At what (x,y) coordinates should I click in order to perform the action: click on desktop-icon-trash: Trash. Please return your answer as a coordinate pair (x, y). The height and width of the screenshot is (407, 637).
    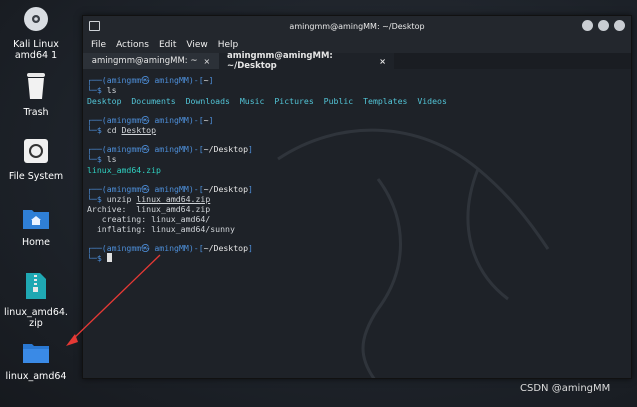
    Looking at the image, I should click on (36, 95).